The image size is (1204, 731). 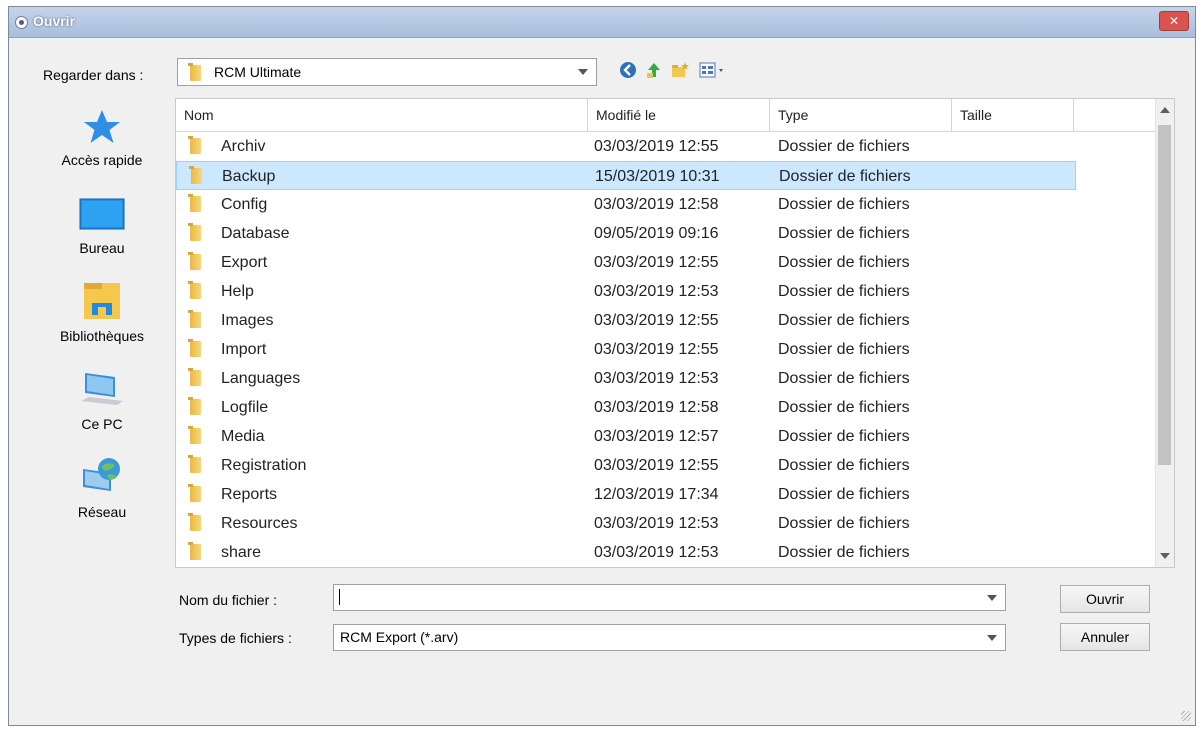 I want to click on close-icon: ✕, so click(x=1174, y=21).